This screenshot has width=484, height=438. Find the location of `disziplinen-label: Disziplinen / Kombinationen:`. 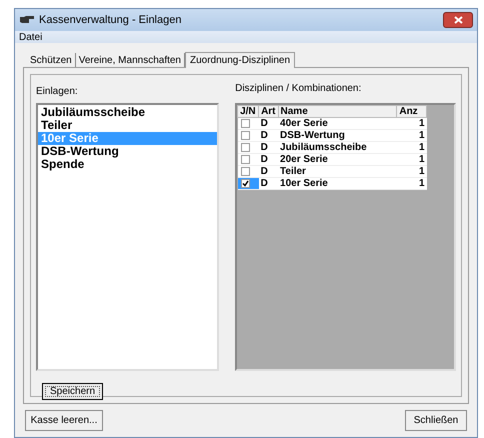

disziplinen-label: Disziplinen / Kombinationen: is located at coordinates (298, 89).